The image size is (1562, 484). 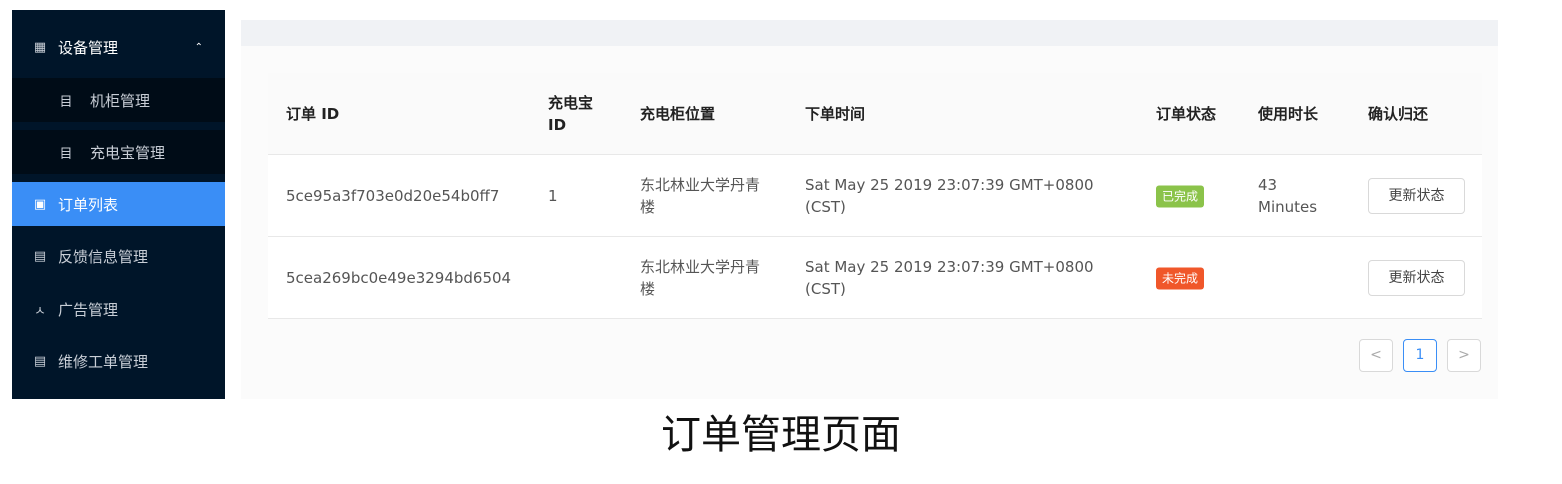 I want to click on sidebar-item-label: 订单列表, so click(x=88, y=204).